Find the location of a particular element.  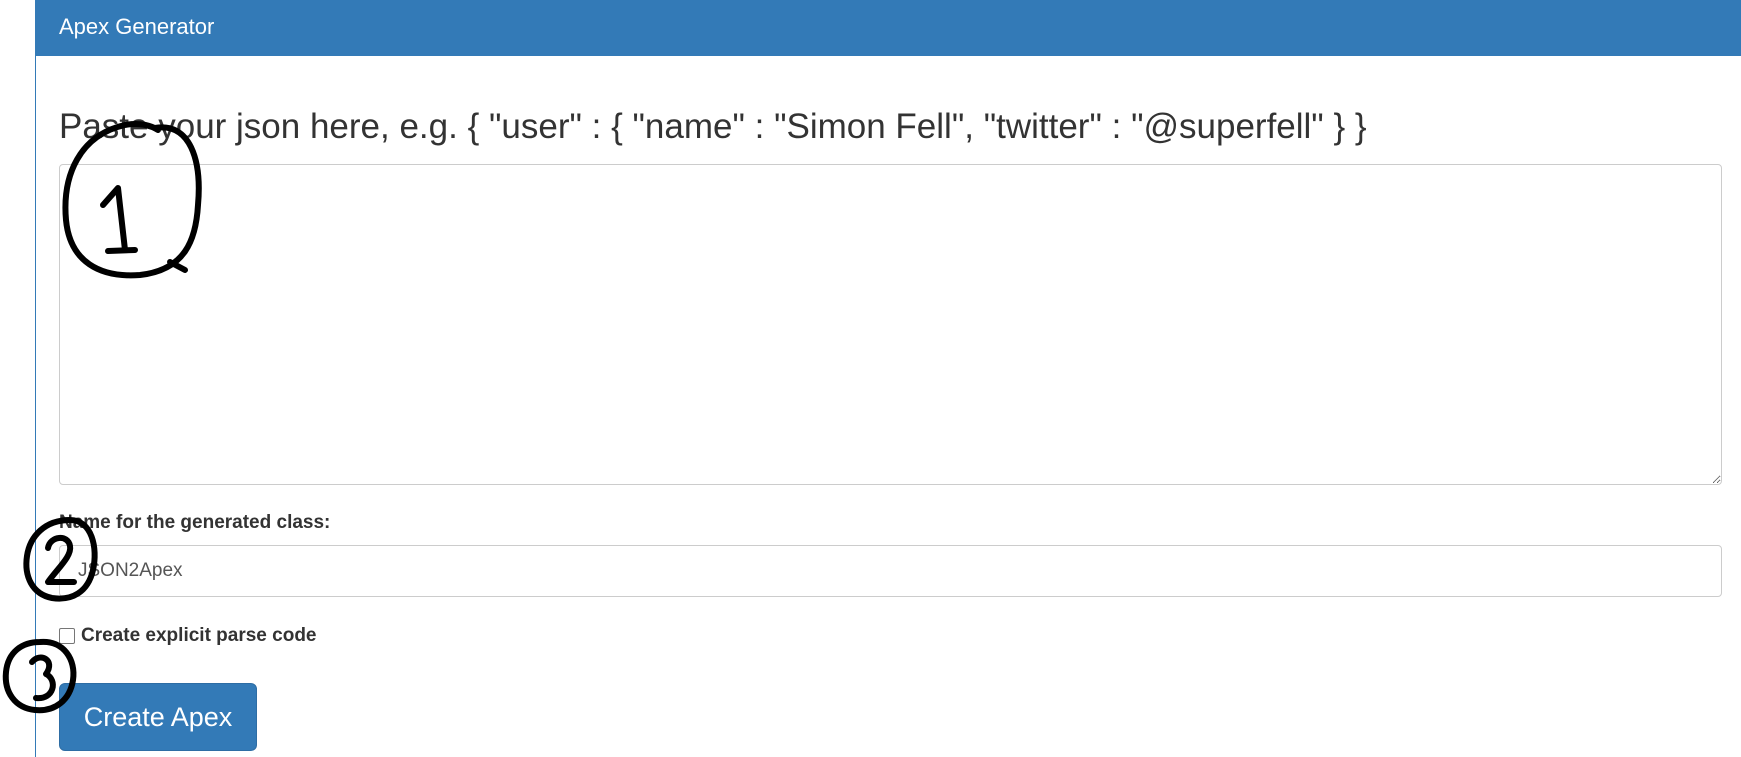

class-name-label: Name for the generated class: is located at coordinates (195, 522).